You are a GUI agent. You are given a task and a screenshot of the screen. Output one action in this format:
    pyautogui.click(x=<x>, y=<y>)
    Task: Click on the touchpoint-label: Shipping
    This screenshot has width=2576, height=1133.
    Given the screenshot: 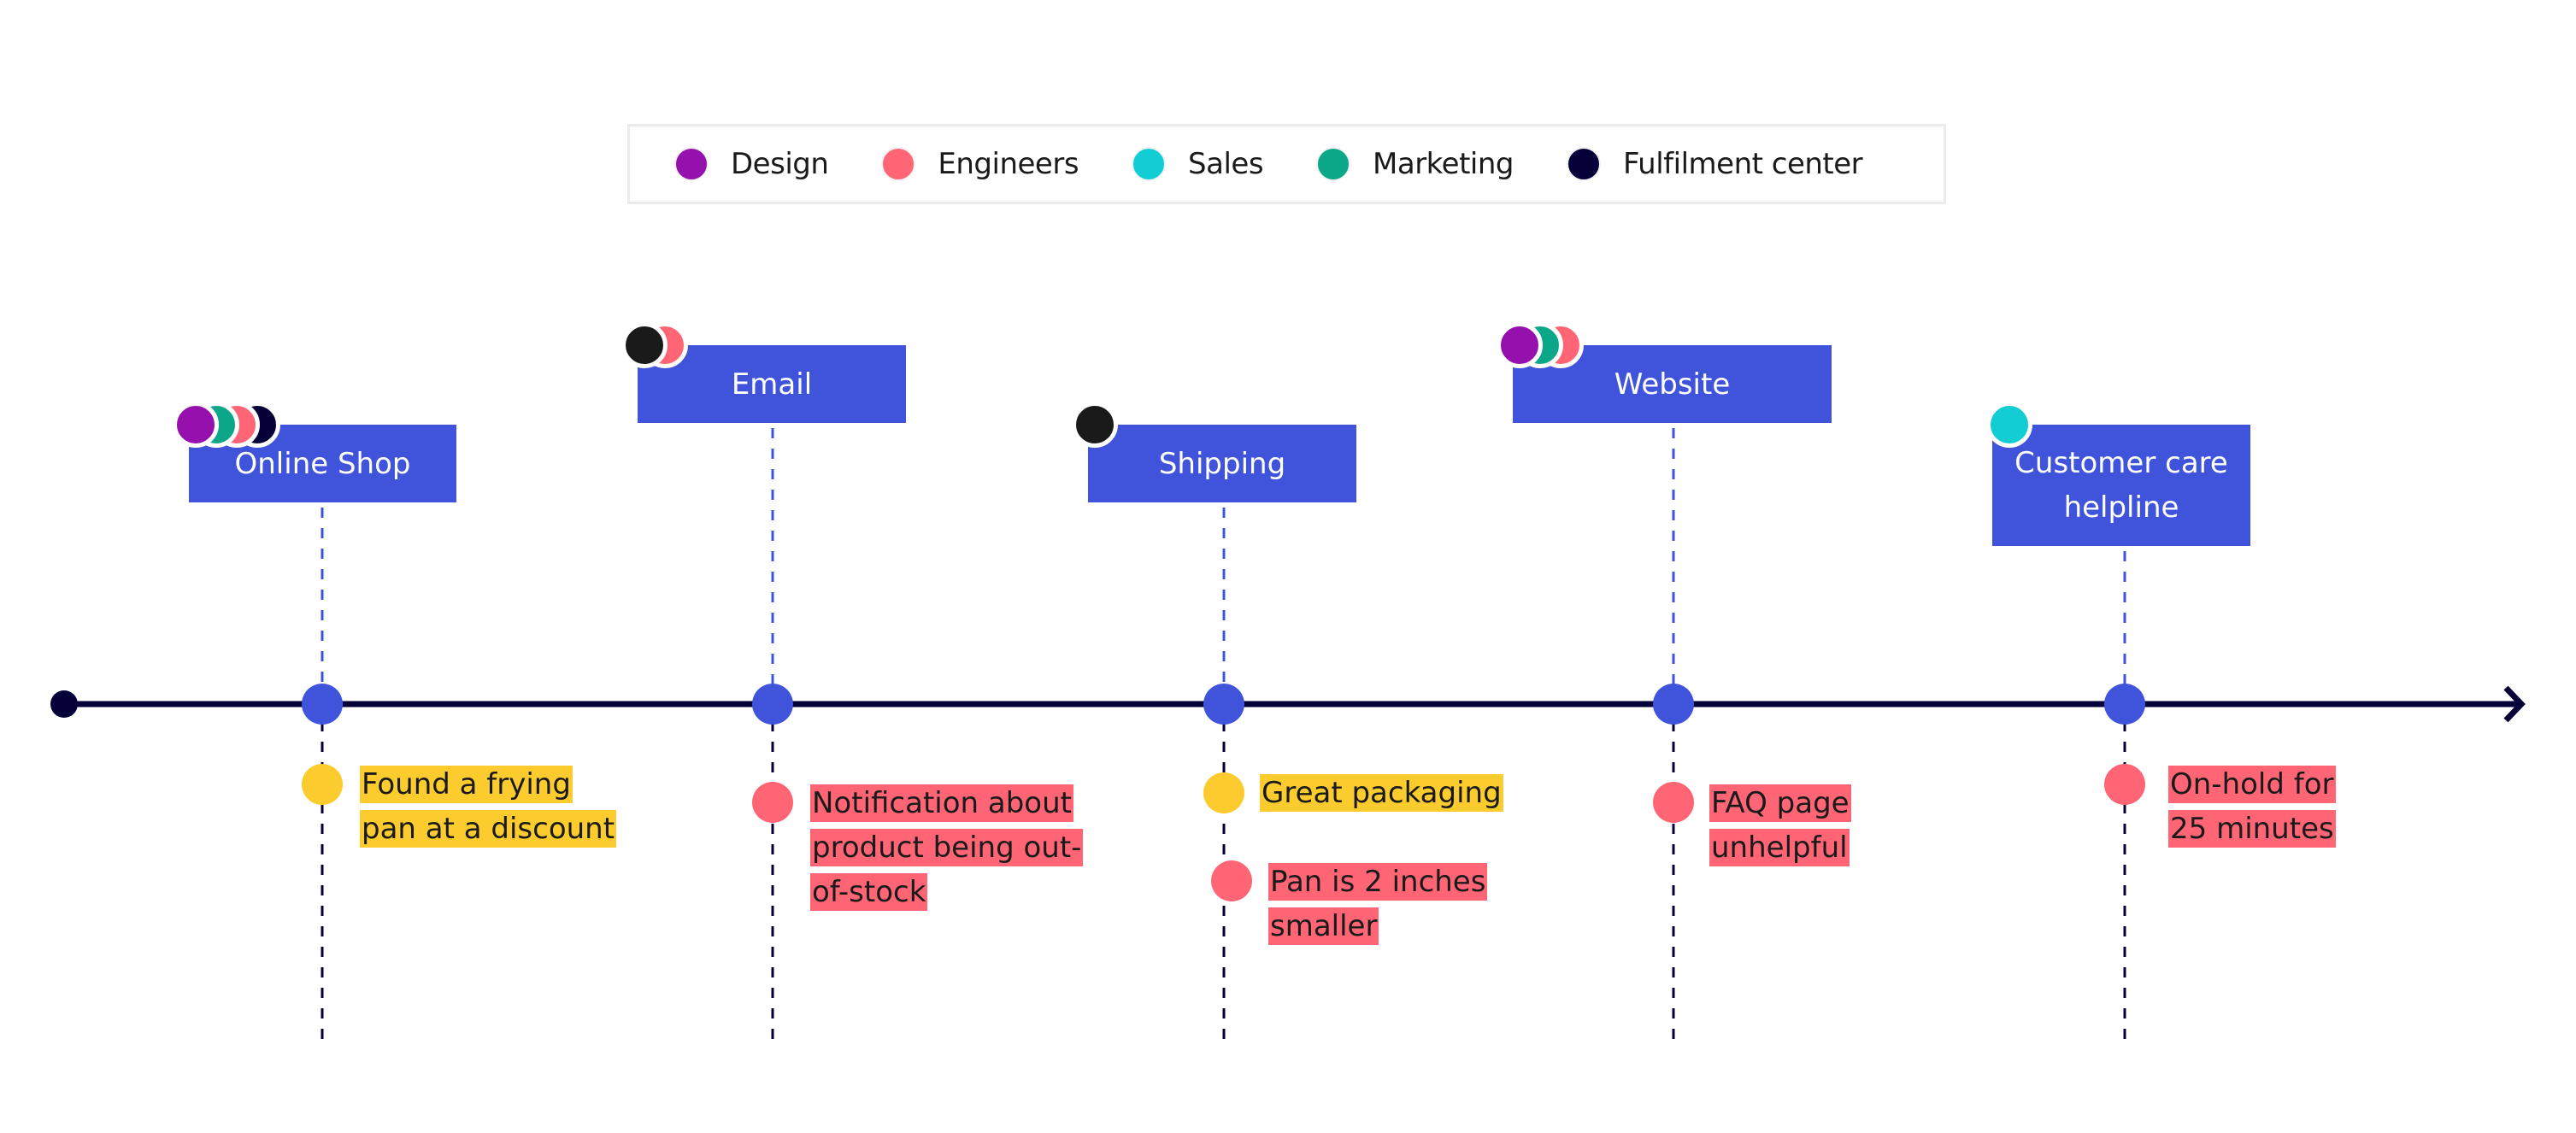 What is the action you would take?
    pyautogui.click(x=1222, y=463)
    